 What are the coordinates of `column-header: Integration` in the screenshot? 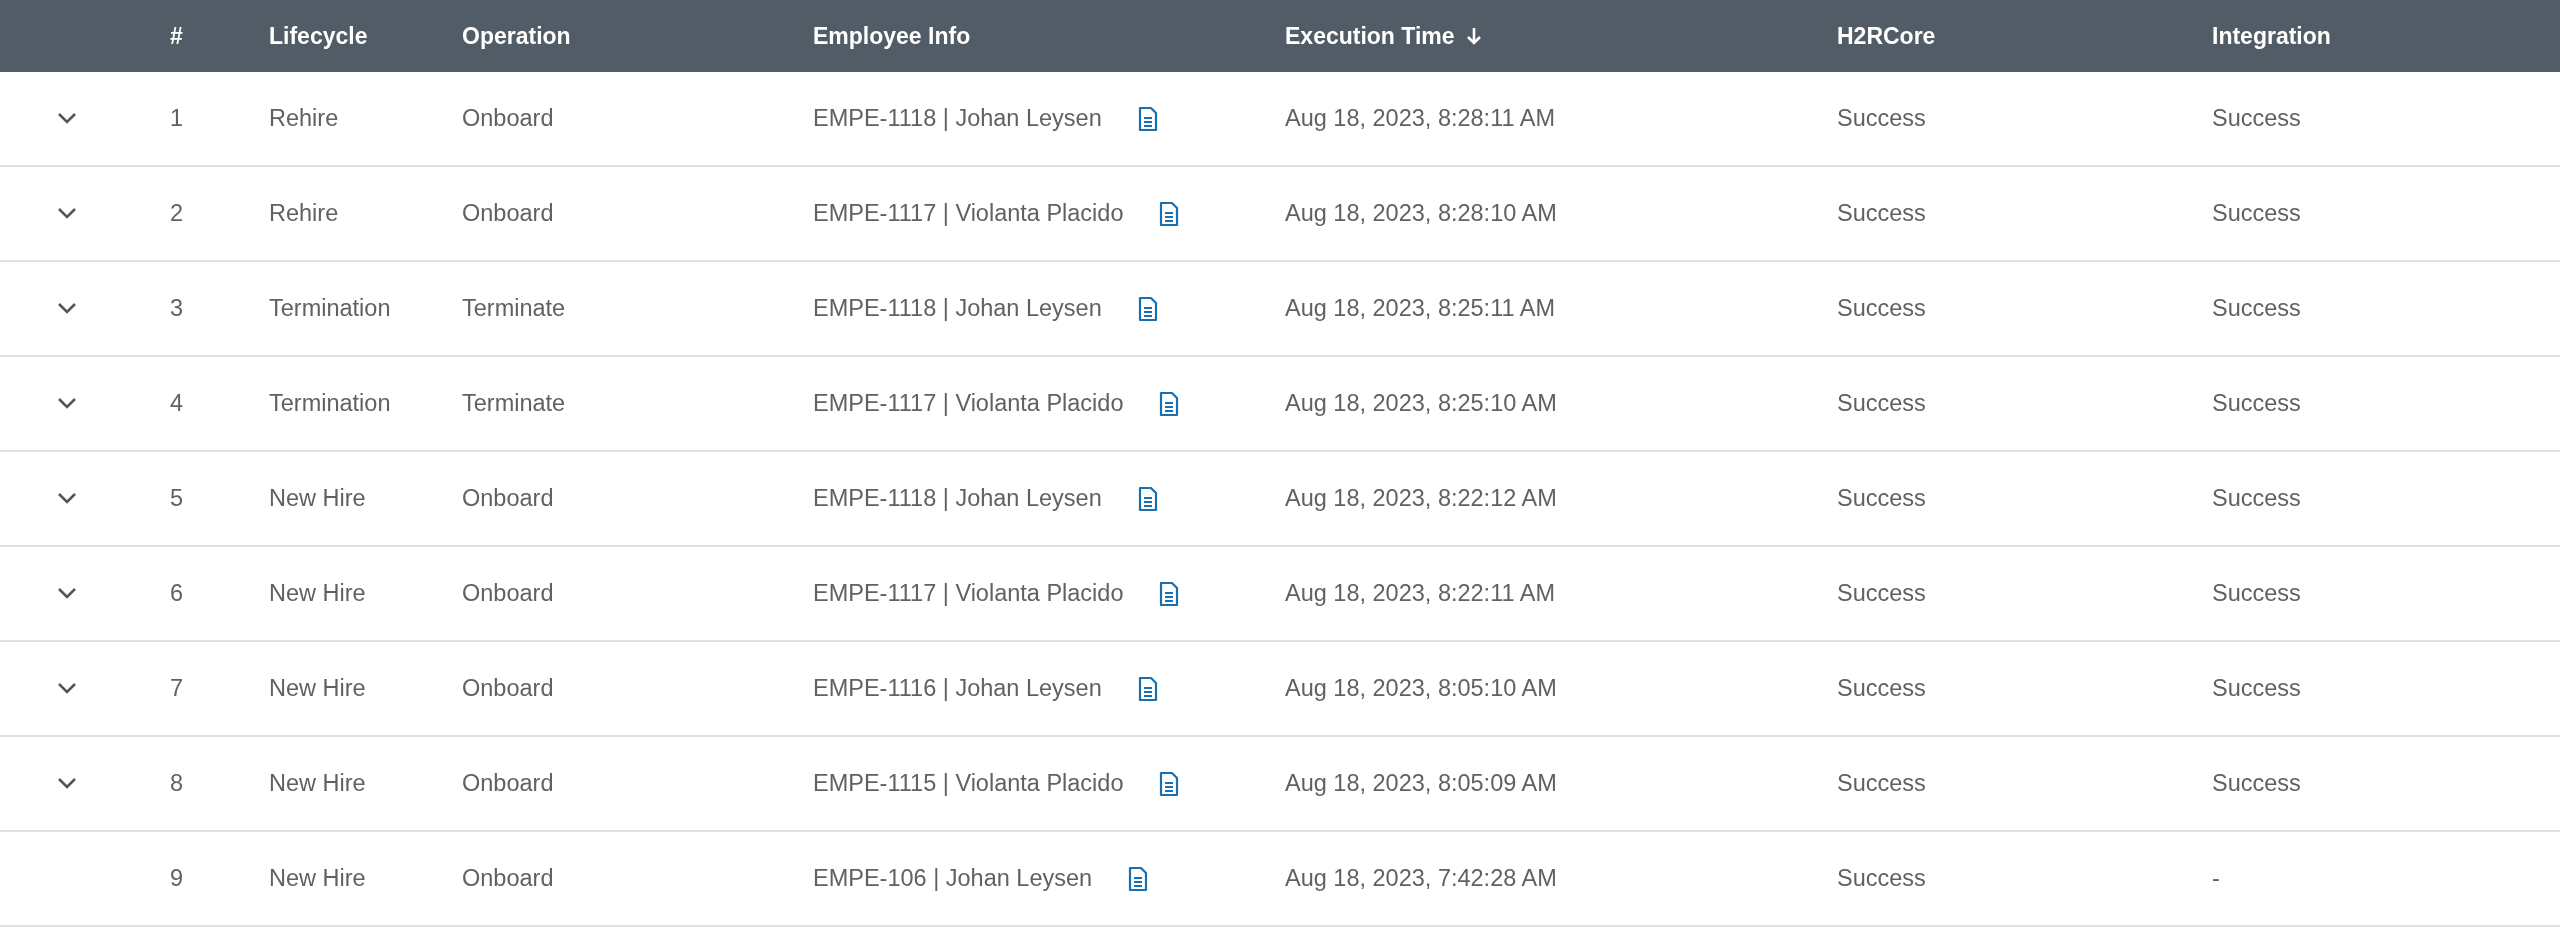 It's located at (2271, 36).